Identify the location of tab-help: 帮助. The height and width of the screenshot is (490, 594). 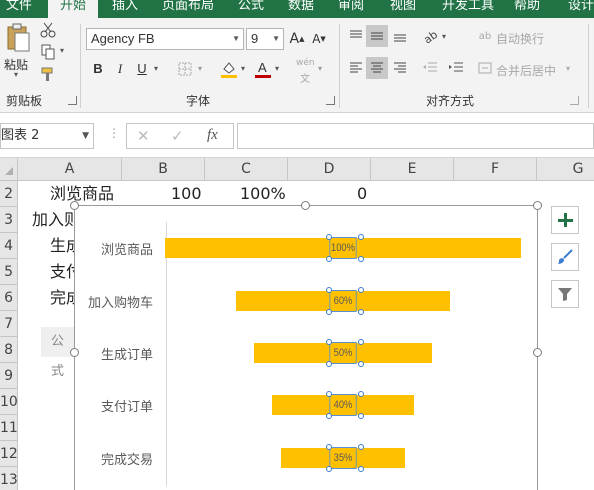
(527, 6).